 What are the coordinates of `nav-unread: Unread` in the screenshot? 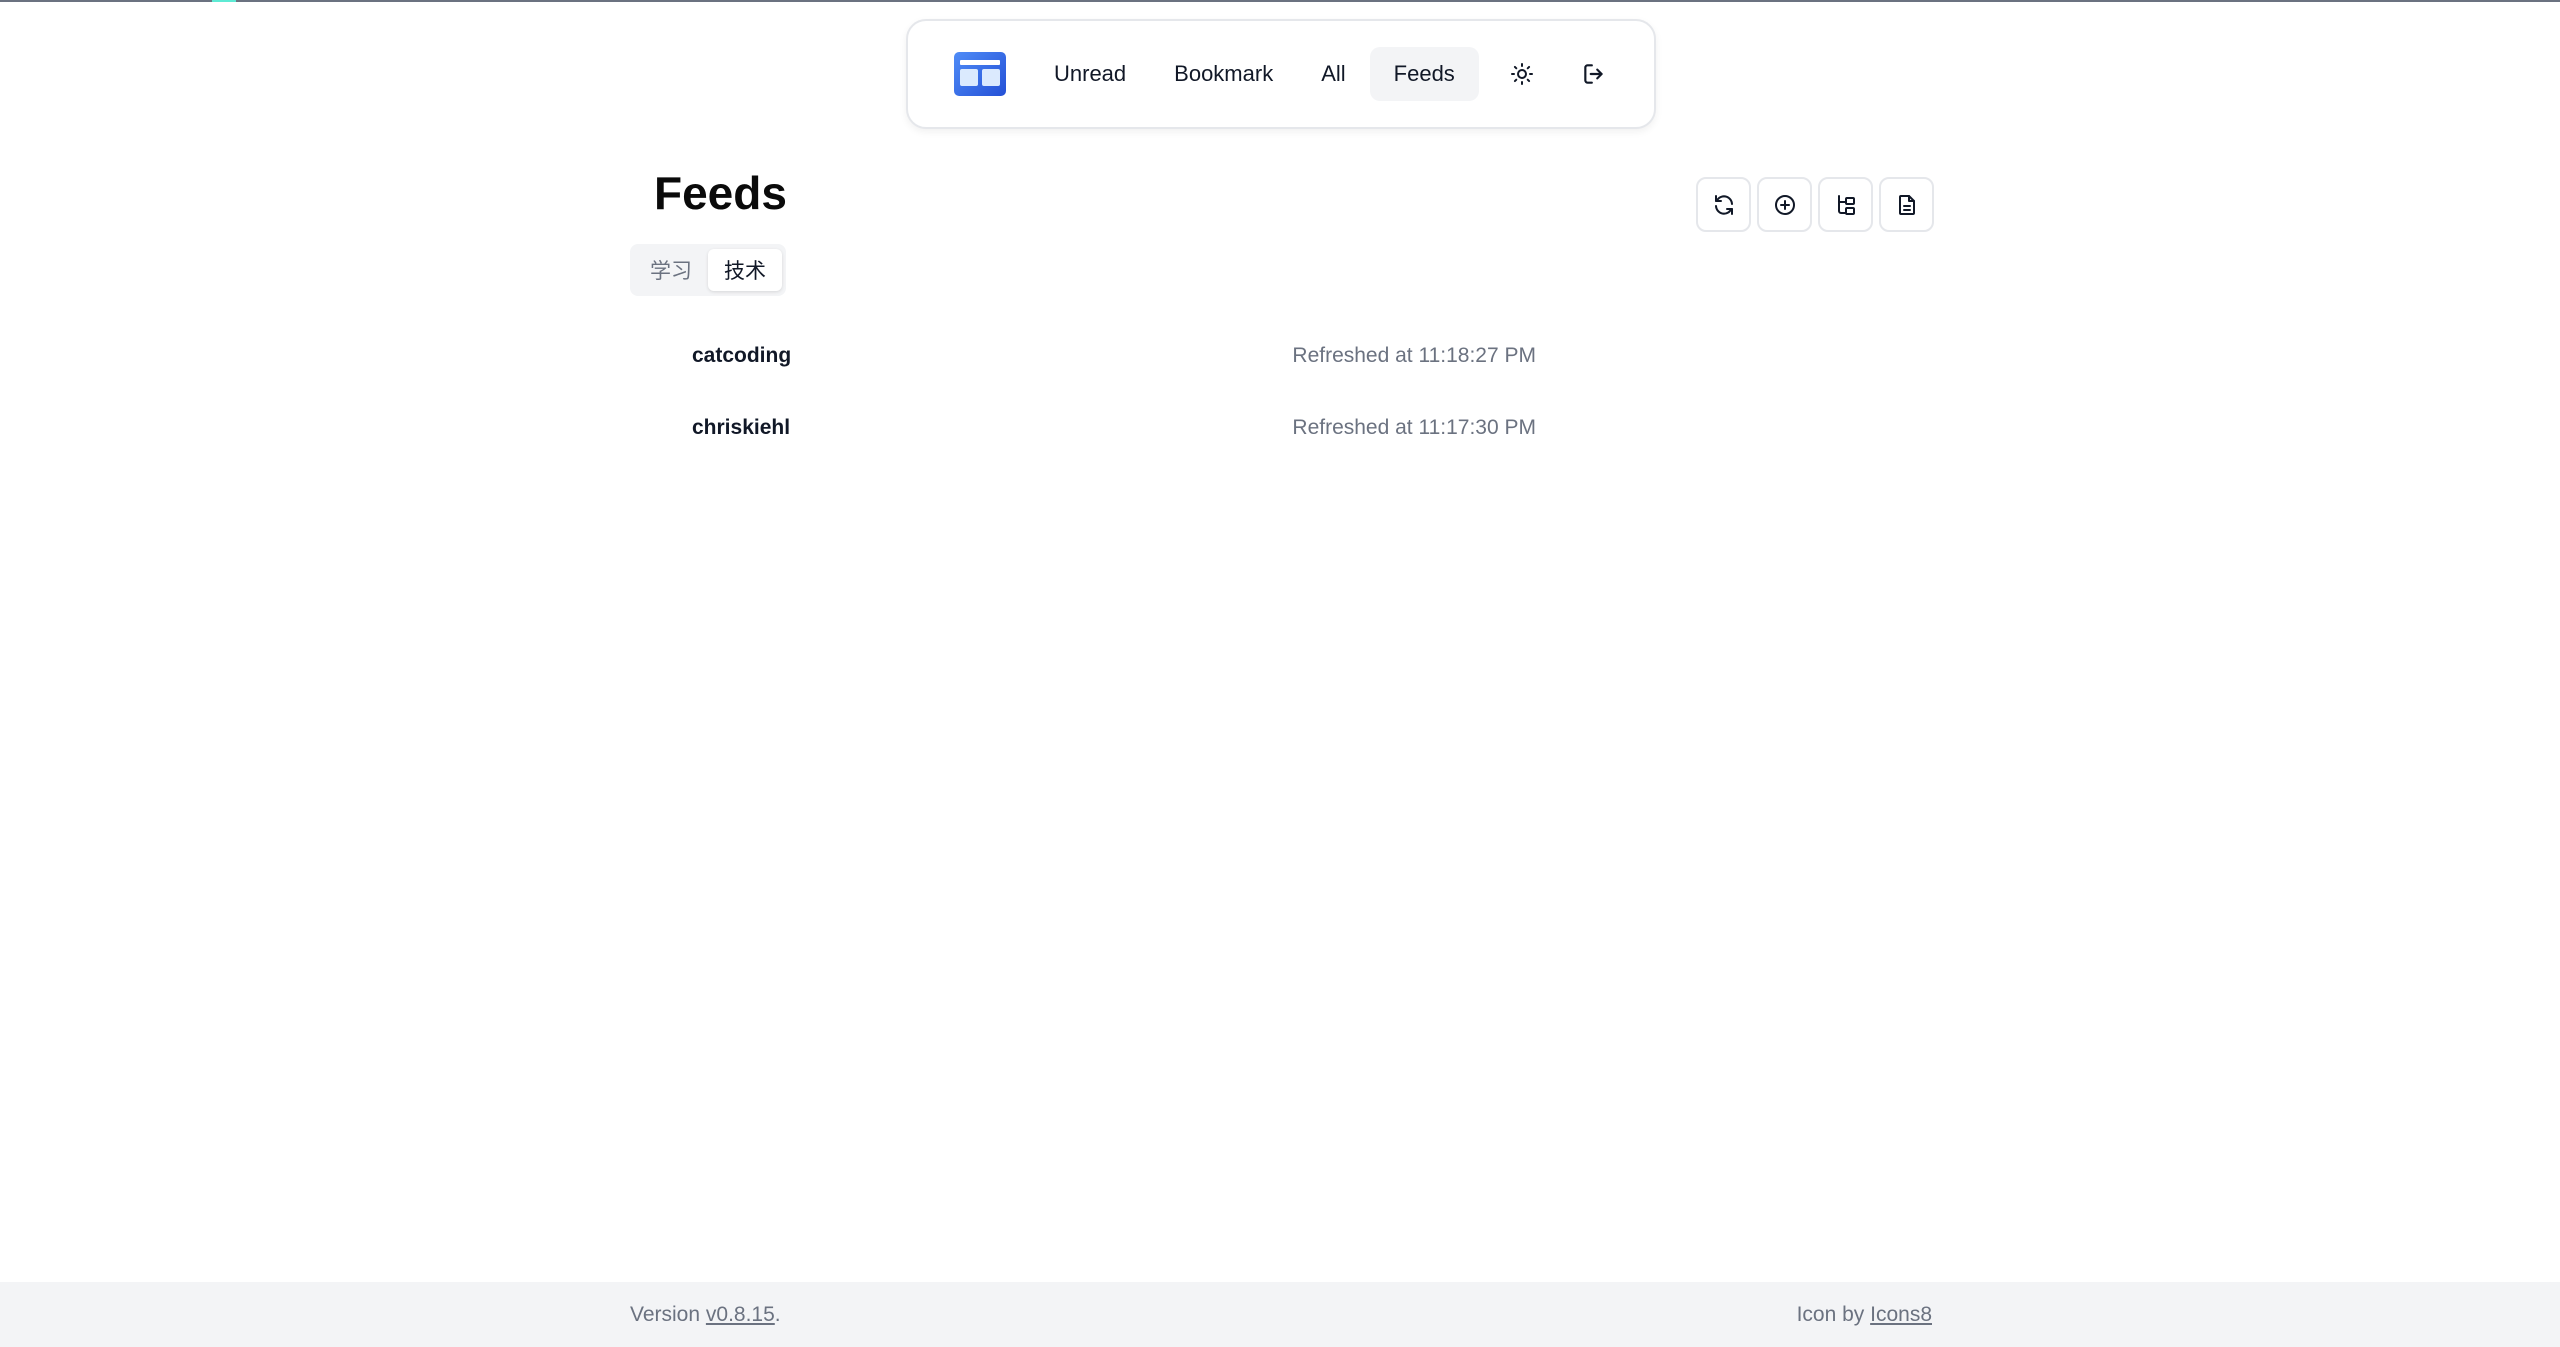 It's located at (1090, 74).